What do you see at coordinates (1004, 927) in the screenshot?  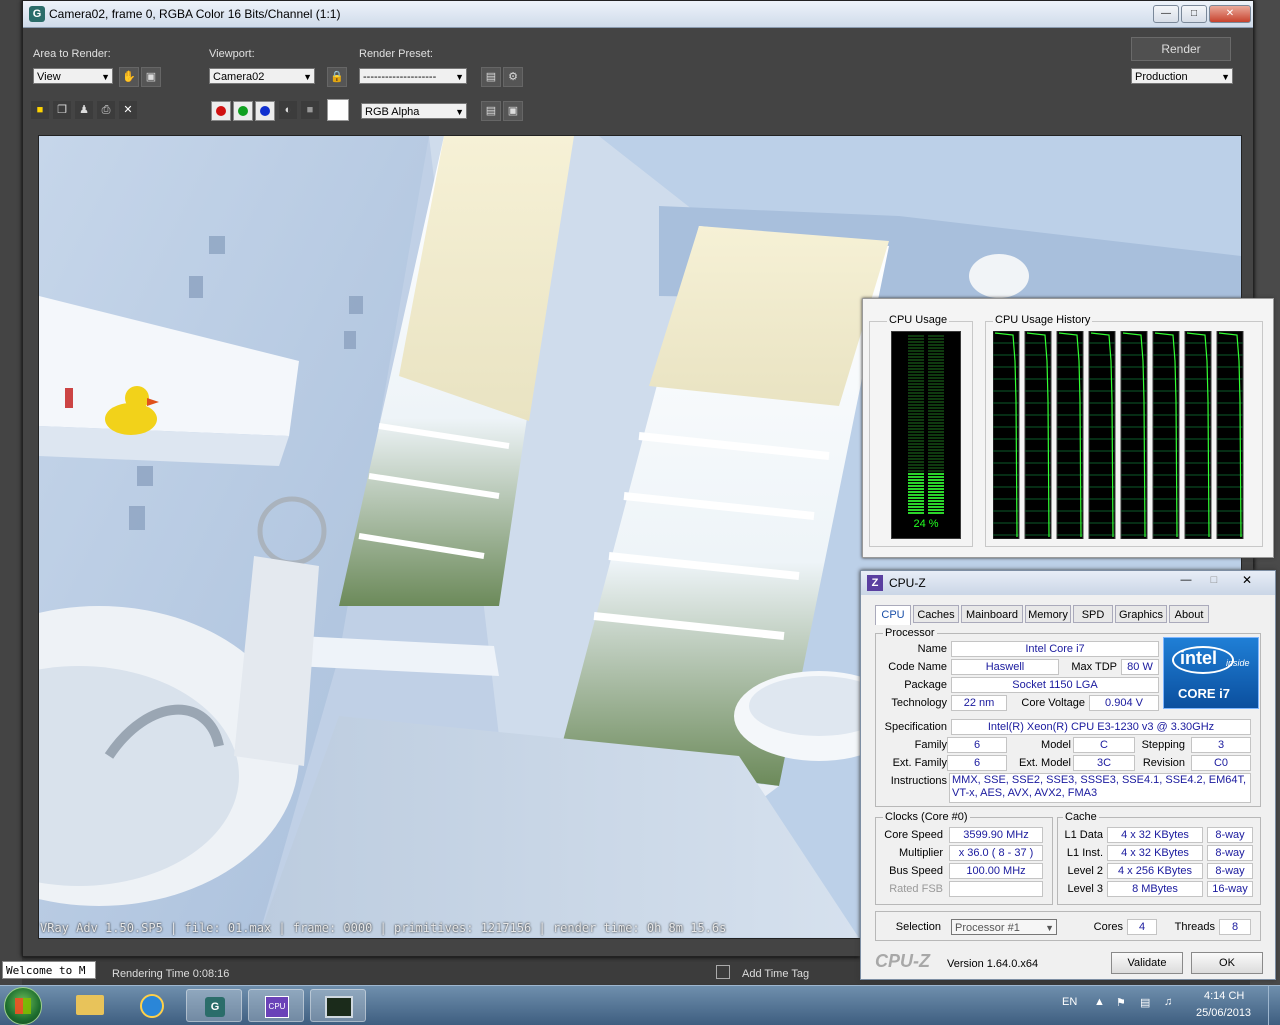 I see `processor-select: Processor #1 ▼` at bounding box center [1004, 927].